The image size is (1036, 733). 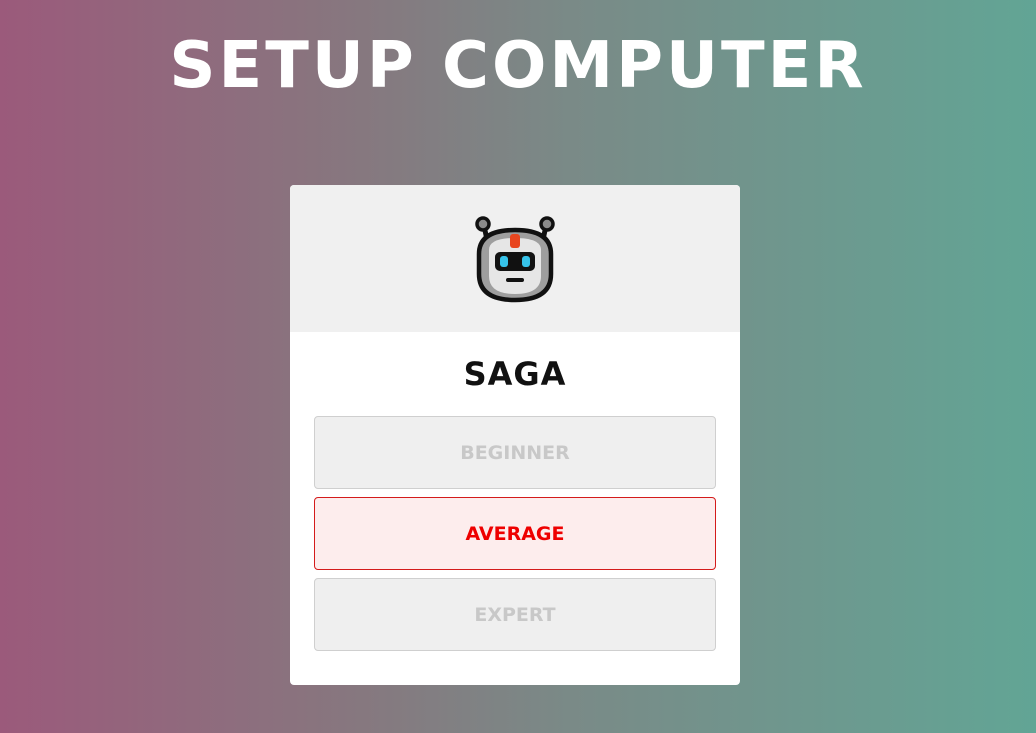 I want to click on robot-icon, so click(x=515, y=259).